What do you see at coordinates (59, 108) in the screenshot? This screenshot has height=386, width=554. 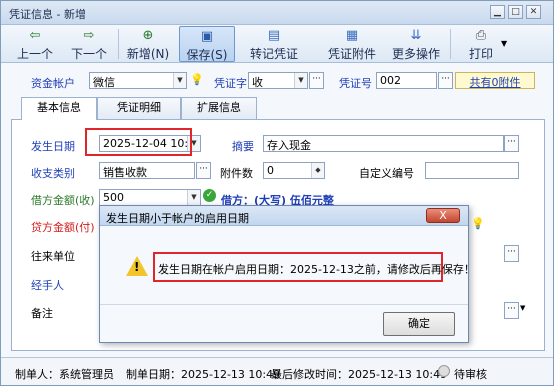 I see `tab-basic-info: 基本信息` at bounding box center [59, 108].